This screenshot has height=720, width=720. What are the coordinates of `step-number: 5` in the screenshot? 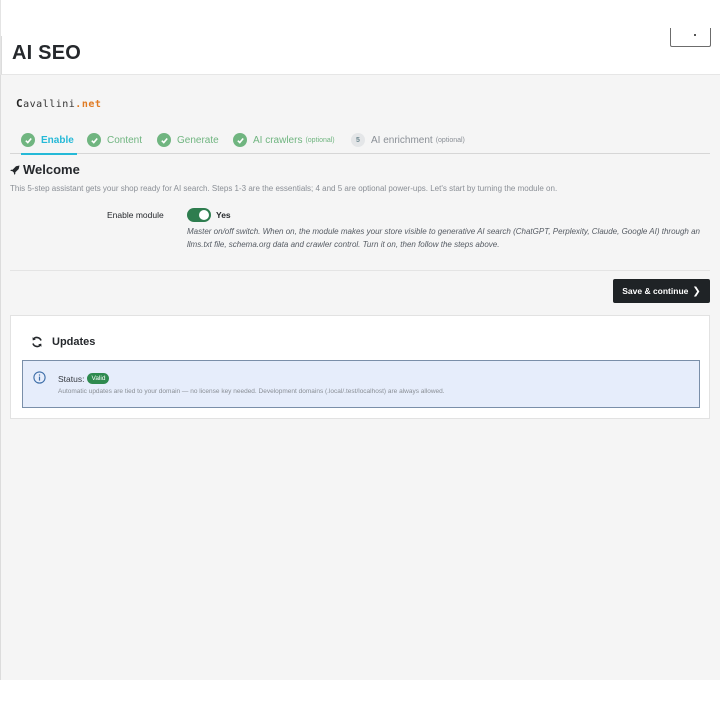 It's located at (358, 140).